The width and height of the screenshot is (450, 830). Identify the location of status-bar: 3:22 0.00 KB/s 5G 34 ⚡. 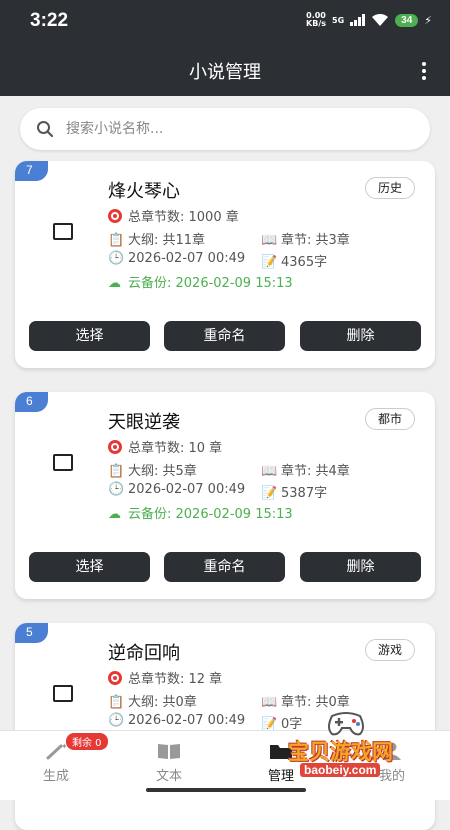
(225, 22).